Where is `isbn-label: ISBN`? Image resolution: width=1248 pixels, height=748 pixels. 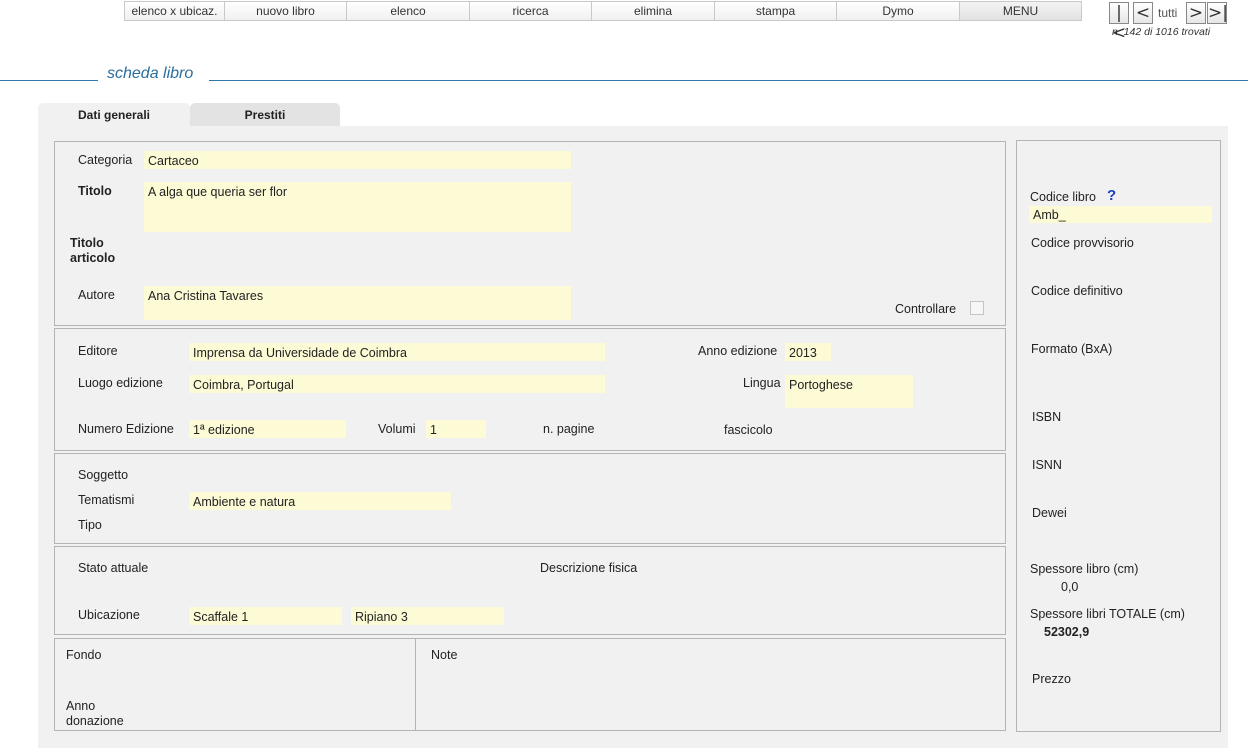 isbn-label: ISBN is located at coordinates (1047, 417).